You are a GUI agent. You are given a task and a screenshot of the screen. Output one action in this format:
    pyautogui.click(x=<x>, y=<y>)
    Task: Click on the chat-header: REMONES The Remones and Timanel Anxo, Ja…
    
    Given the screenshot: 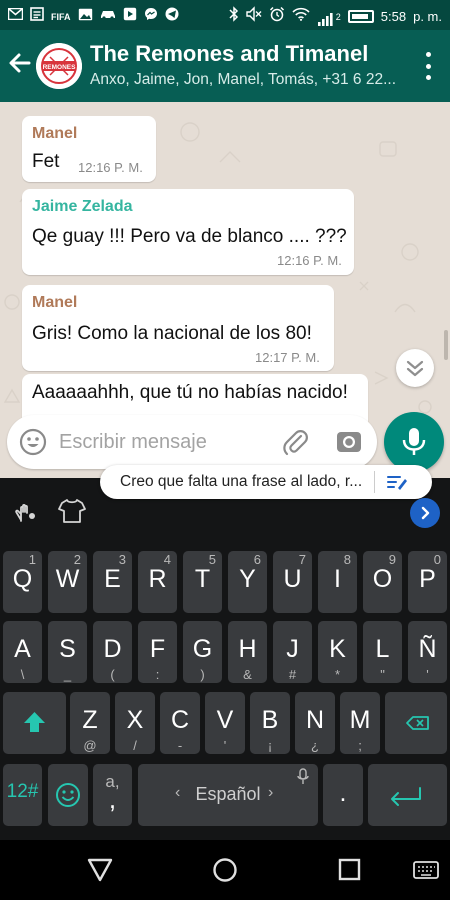 What is the action you would take?
    pyautogui.click(x=225, y=66)
    